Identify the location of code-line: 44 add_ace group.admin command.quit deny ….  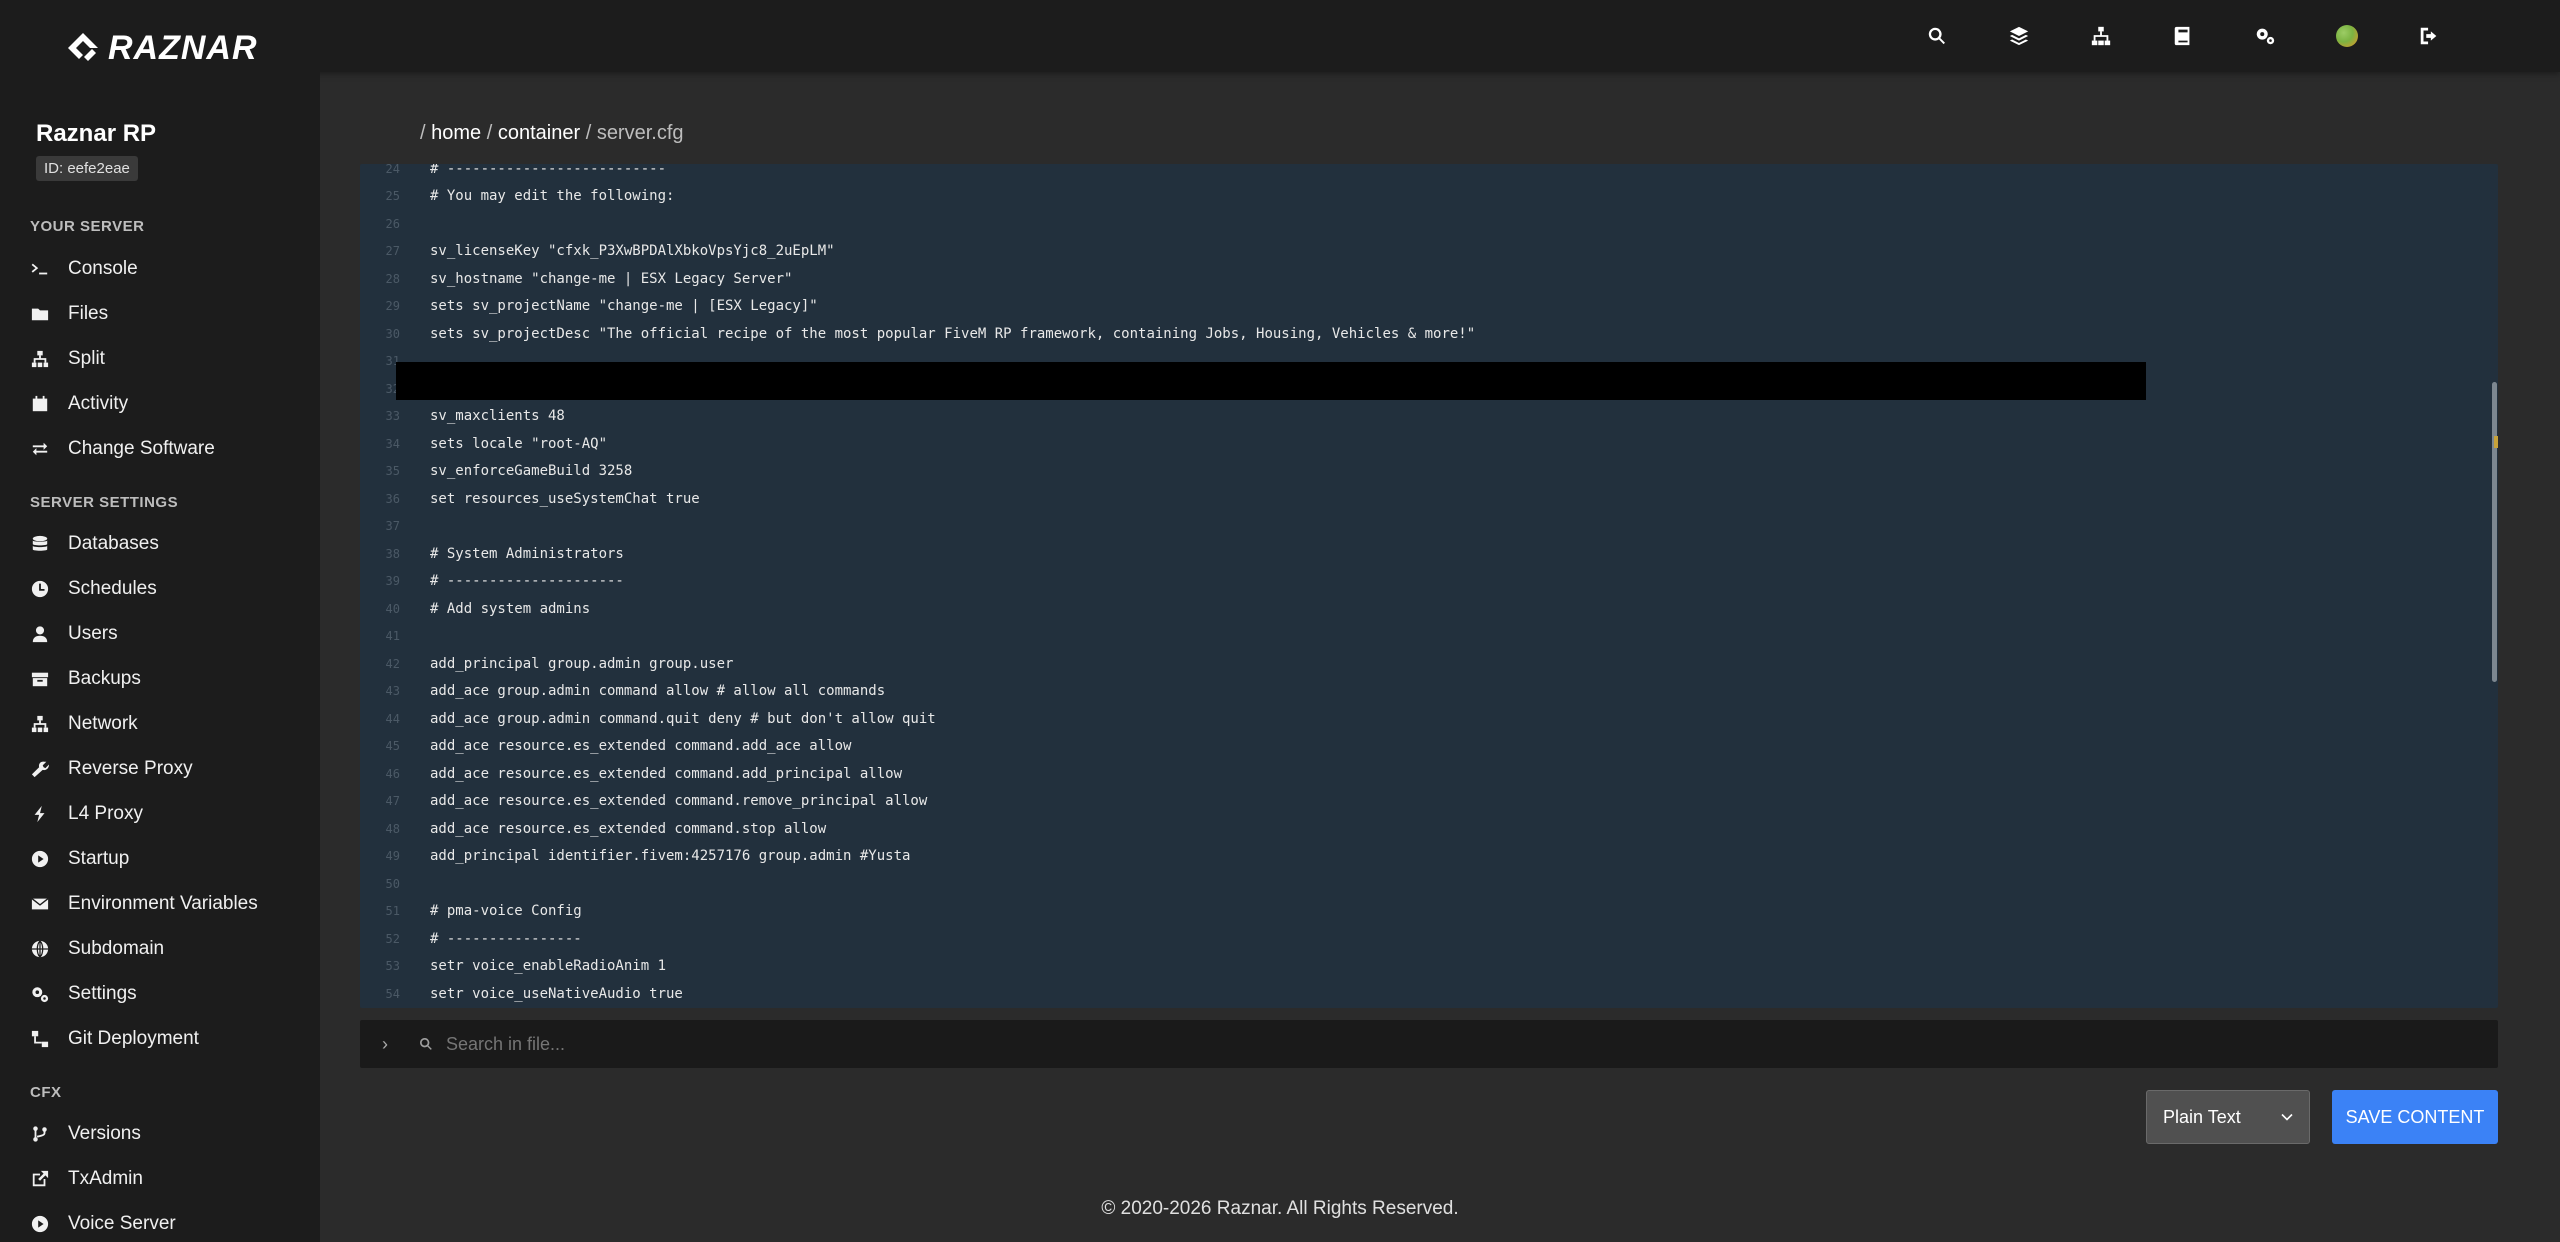
(648, 718).